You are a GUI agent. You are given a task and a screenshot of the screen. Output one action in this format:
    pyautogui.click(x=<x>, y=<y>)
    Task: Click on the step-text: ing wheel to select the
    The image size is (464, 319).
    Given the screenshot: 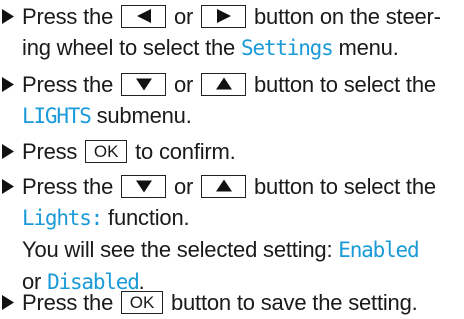 What is the action you would take?
    pyautogui.click(x=129, y=47)
    